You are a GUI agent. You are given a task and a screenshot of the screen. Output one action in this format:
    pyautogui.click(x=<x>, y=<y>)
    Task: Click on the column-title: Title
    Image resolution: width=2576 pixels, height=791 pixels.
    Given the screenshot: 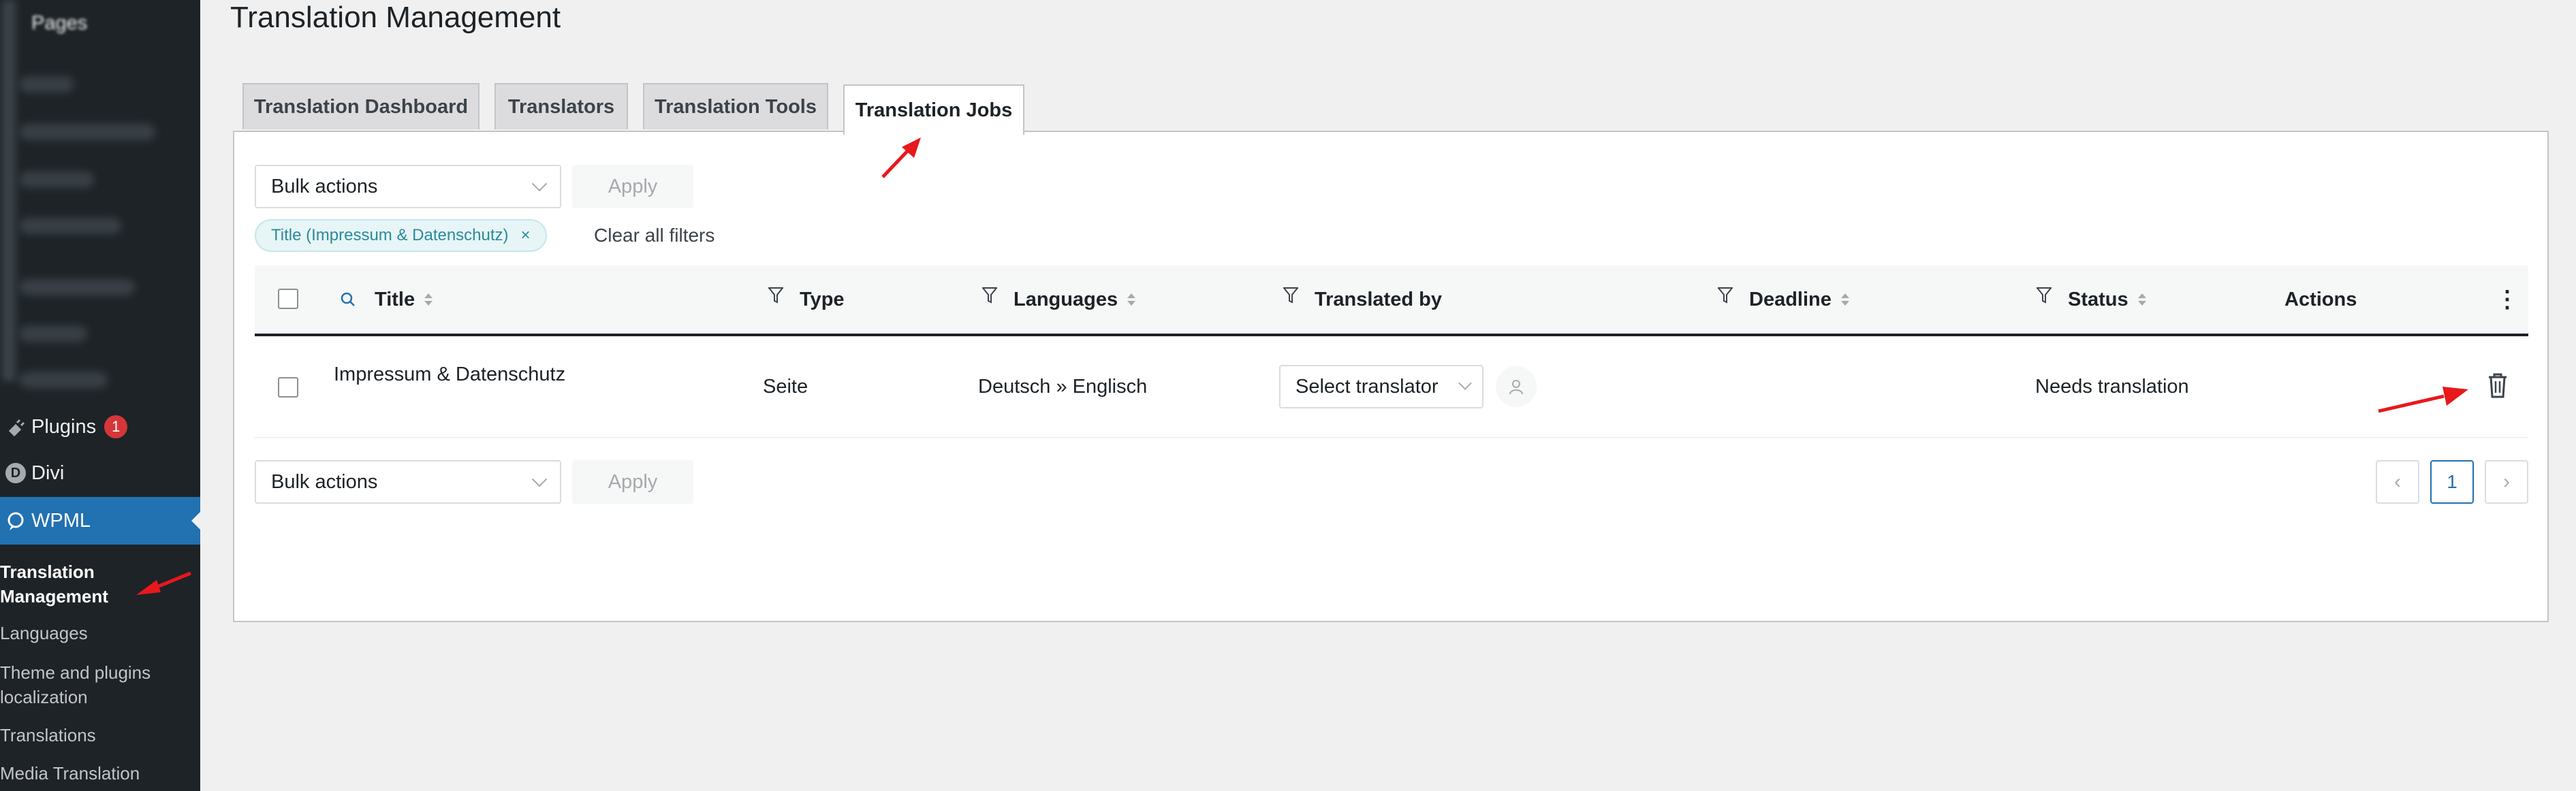 What is the action you would take?
    pyautogui.click(x=386, y=299)
    